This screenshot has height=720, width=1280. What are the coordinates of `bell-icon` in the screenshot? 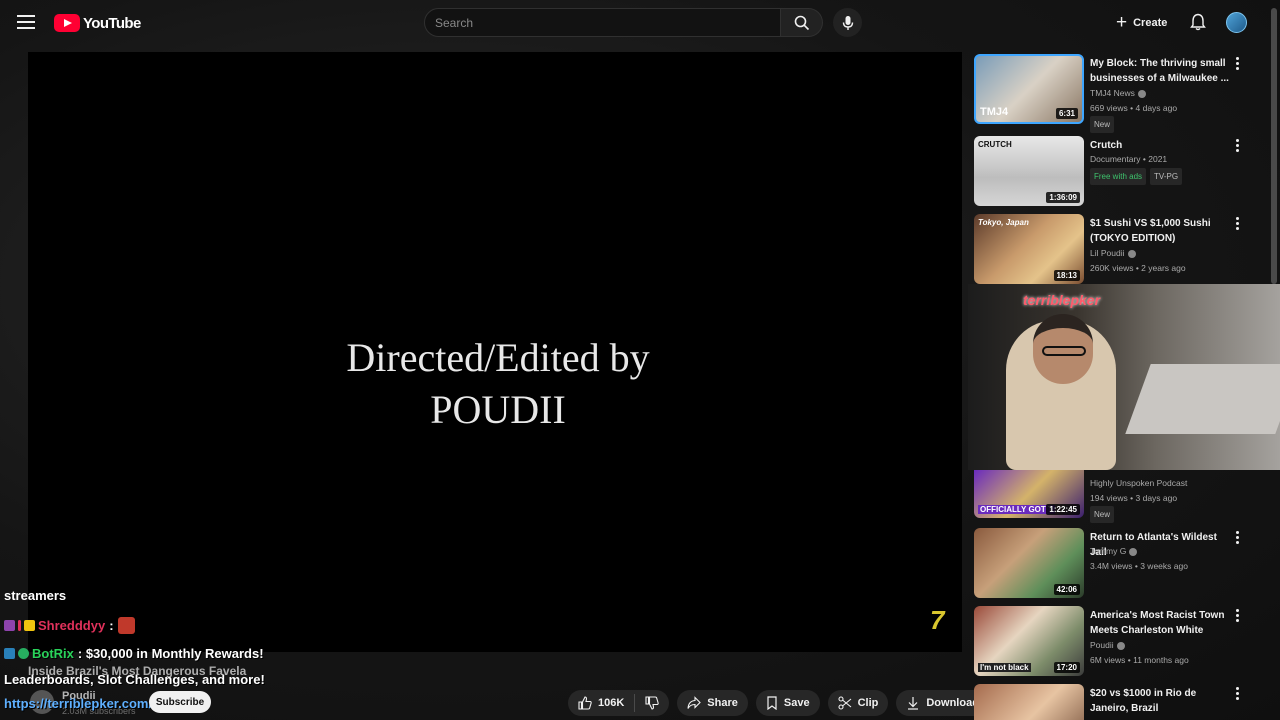 It's located at (1198, 22).